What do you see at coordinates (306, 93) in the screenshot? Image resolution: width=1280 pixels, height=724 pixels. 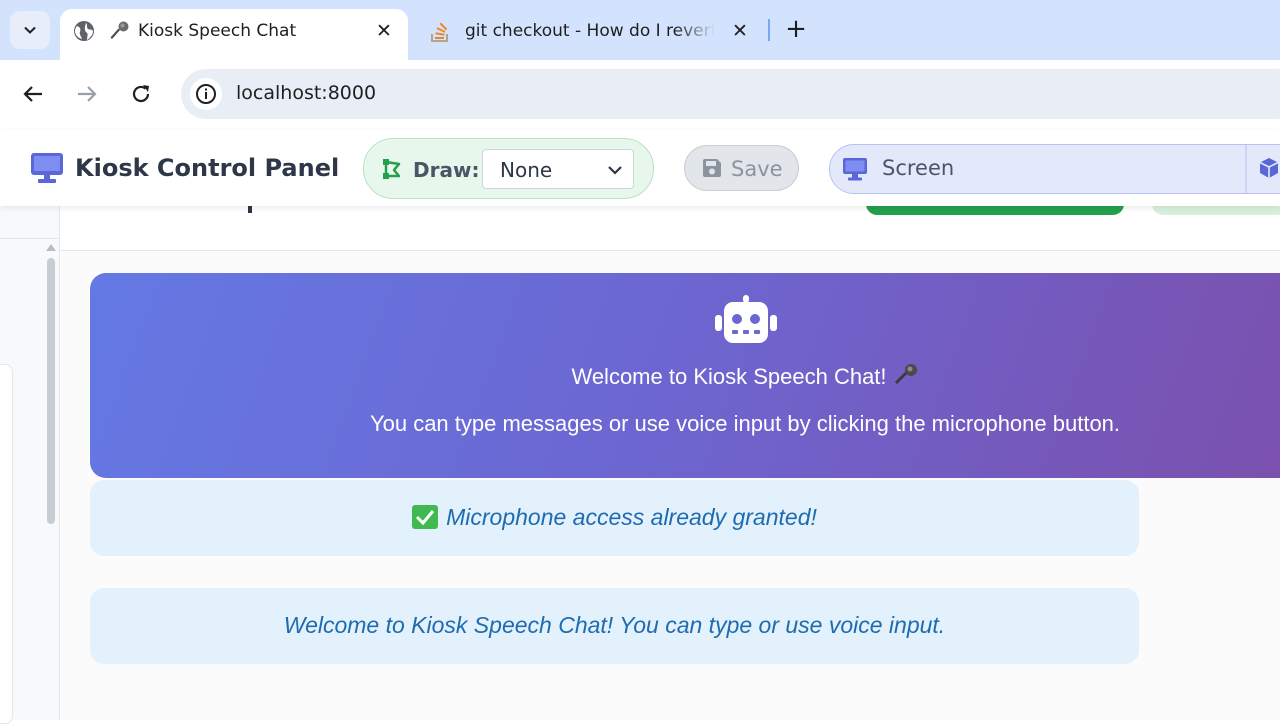 I see `url-text: localhost:8000` at bounding box center [306, 93].